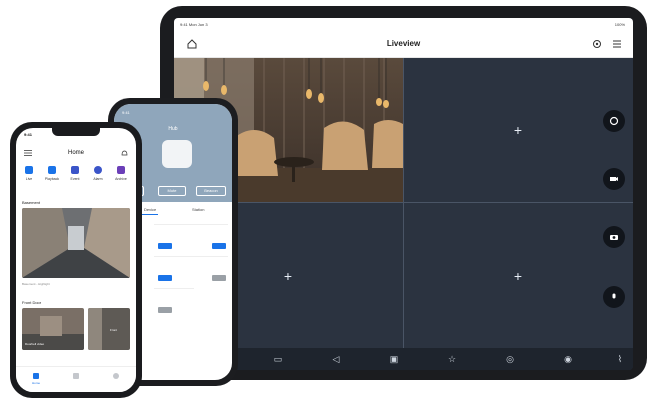 The height and width of the screenshot is (404, 647). I want to click on nav-alarm: Alarm, so click(98, 173).